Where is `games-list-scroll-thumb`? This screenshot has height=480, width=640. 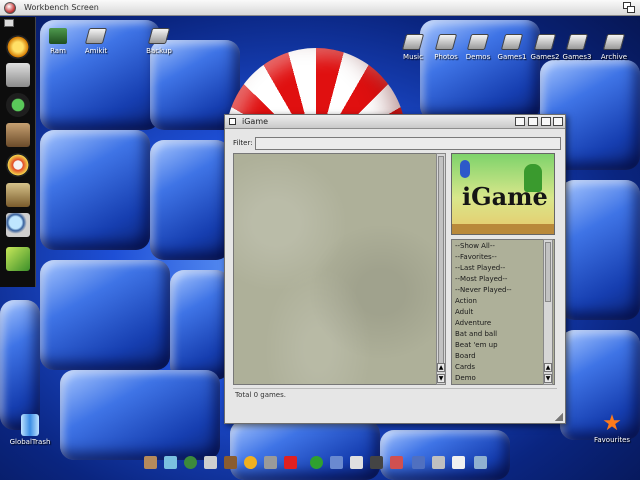
games-list-scroll-thumb is located at coordinates (441, 260).